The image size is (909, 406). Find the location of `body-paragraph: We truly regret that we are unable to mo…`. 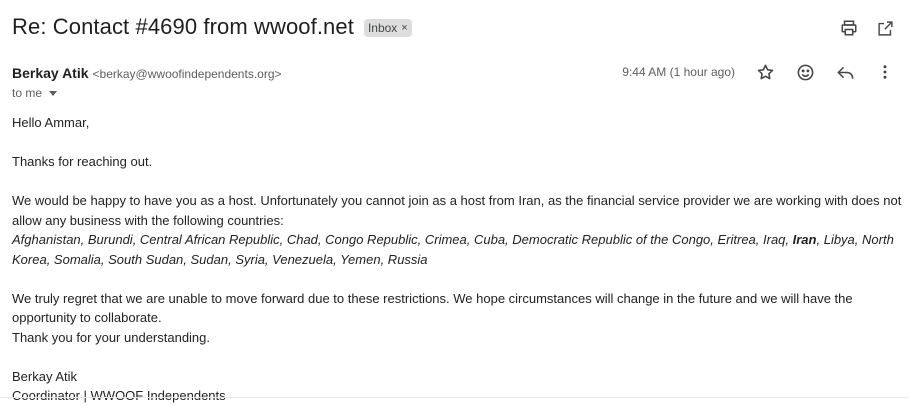

body-paragraph: We truly regret that we are unable to mo… is located at coordinates (432, 308).